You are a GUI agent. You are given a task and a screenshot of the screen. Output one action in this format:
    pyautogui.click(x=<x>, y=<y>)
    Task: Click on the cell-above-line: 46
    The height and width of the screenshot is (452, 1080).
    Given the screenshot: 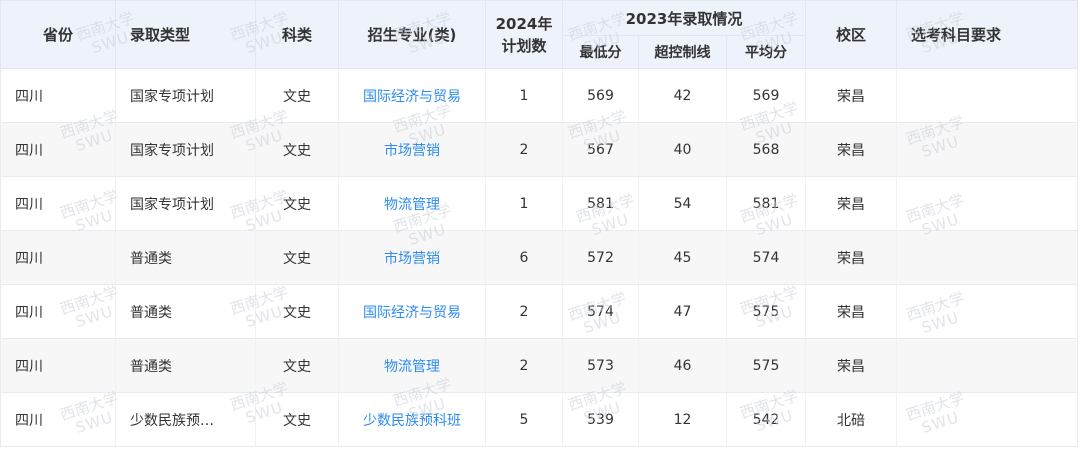 What is the action you would take?
    pyautogui.click(x=682, y=365)
    